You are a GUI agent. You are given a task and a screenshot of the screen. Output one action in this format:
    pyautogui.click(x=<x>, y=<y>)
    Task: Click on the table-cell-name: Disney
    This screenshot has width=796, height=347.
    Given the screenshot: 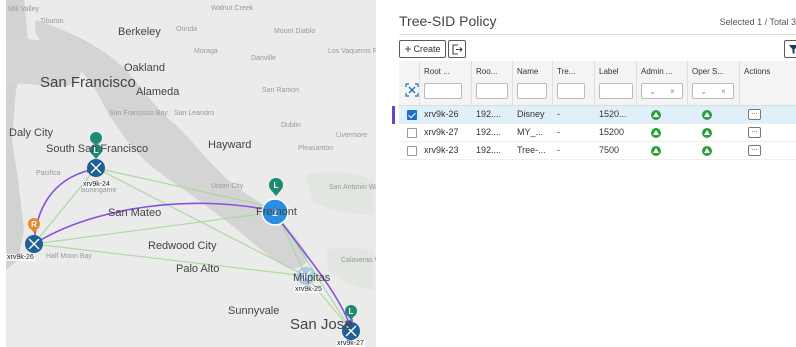 What is the action you would take?
    pyautogui.click(x=531, y=114)
    